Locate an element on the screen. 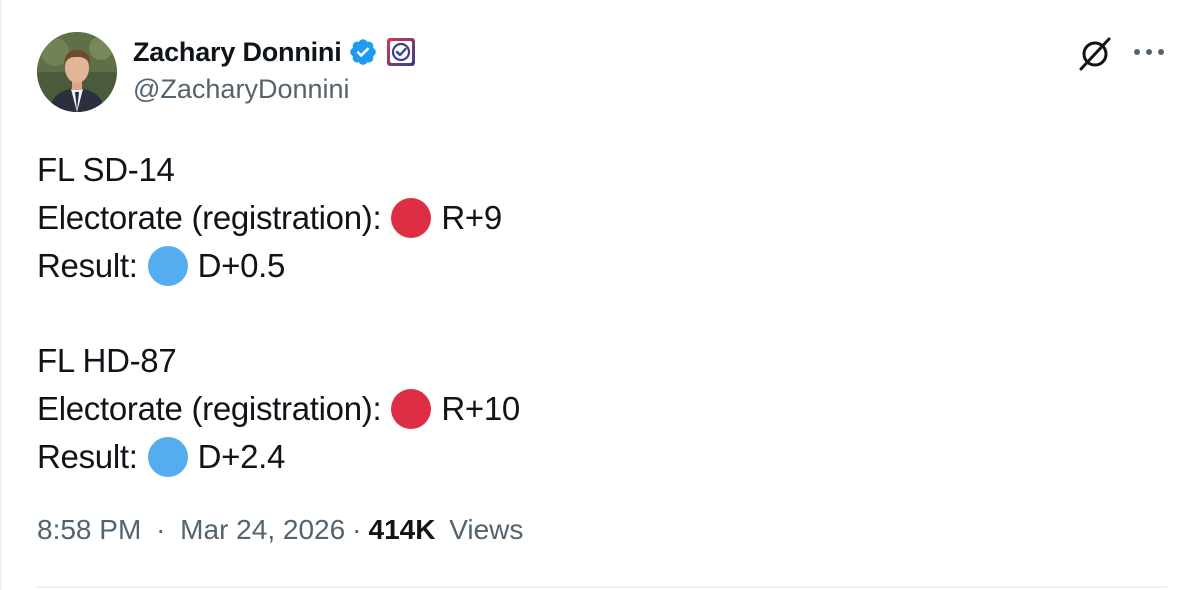 The height and width of the screenshot is (590, 1198). district-line: FL HD-87 is located at coordinates (278, 361).